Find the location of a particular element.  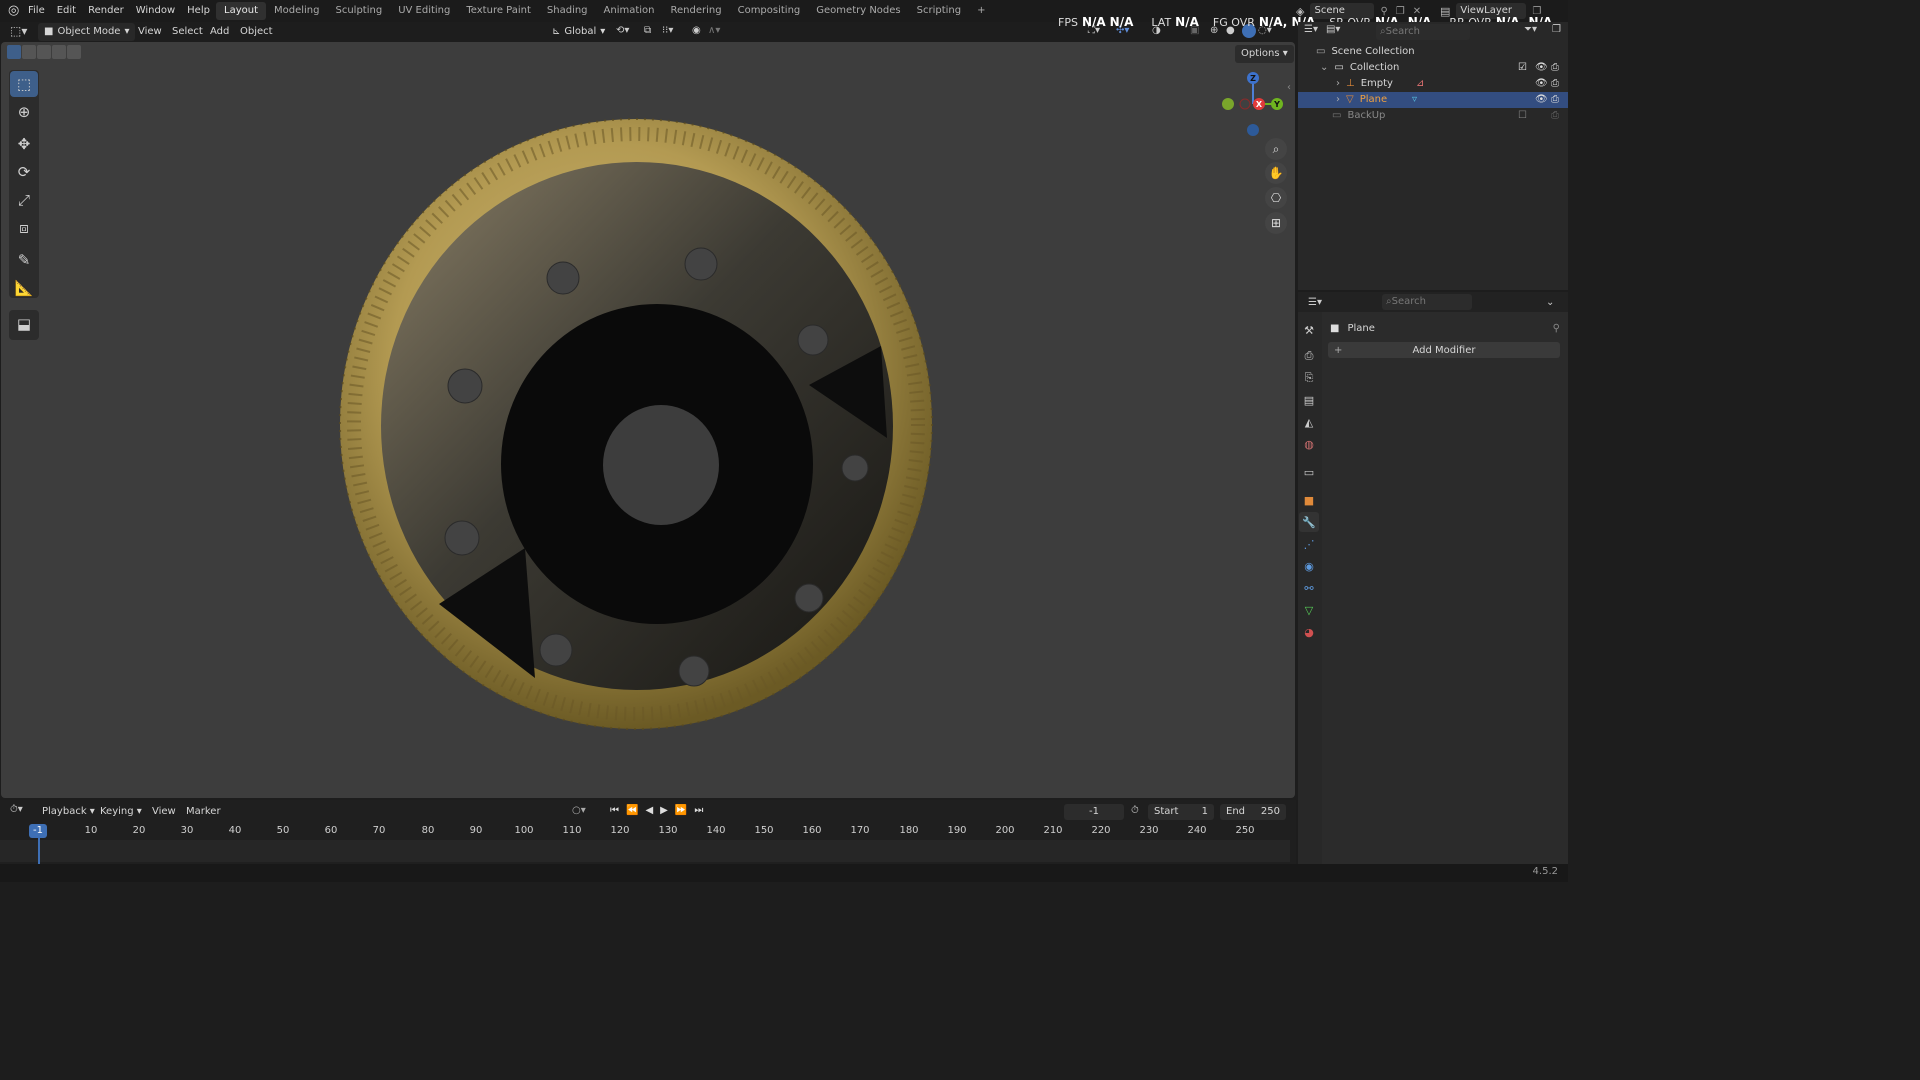

tab-scripting: Scripting is located at coordinates (939, 11).